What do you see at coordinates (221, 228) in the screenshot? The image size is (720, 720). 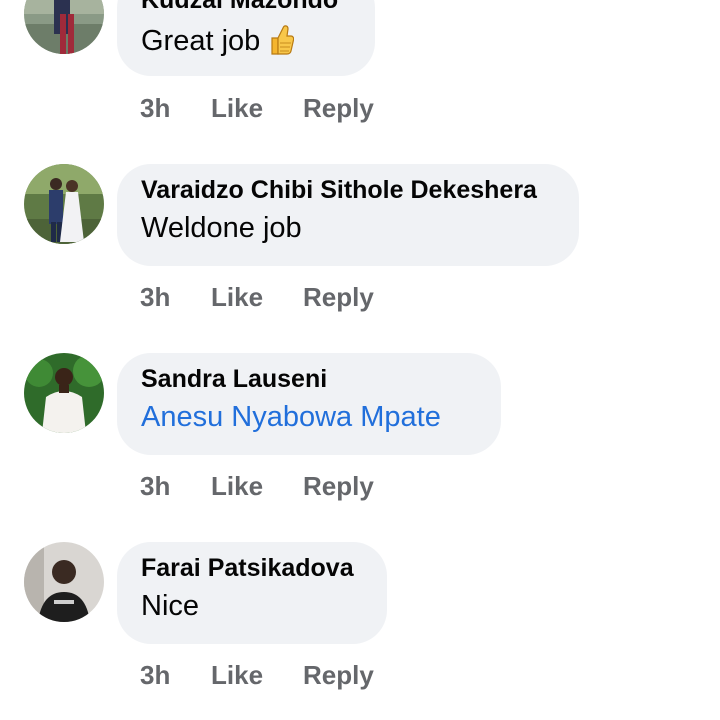 I see `comment-text: Weldone job` at bounding box center [221, 228].